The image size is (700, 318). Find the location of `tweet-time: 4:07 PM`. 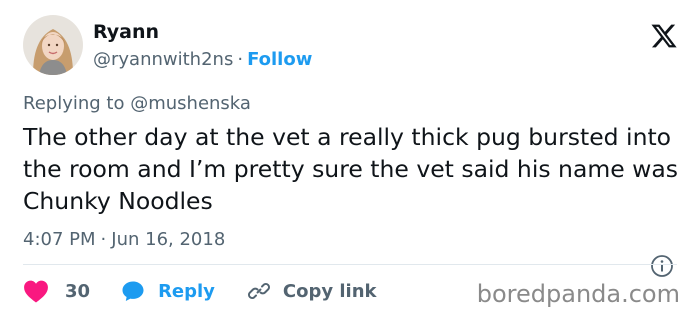

tweet-time: 4:07 PM is located at coordinates (59, 239).